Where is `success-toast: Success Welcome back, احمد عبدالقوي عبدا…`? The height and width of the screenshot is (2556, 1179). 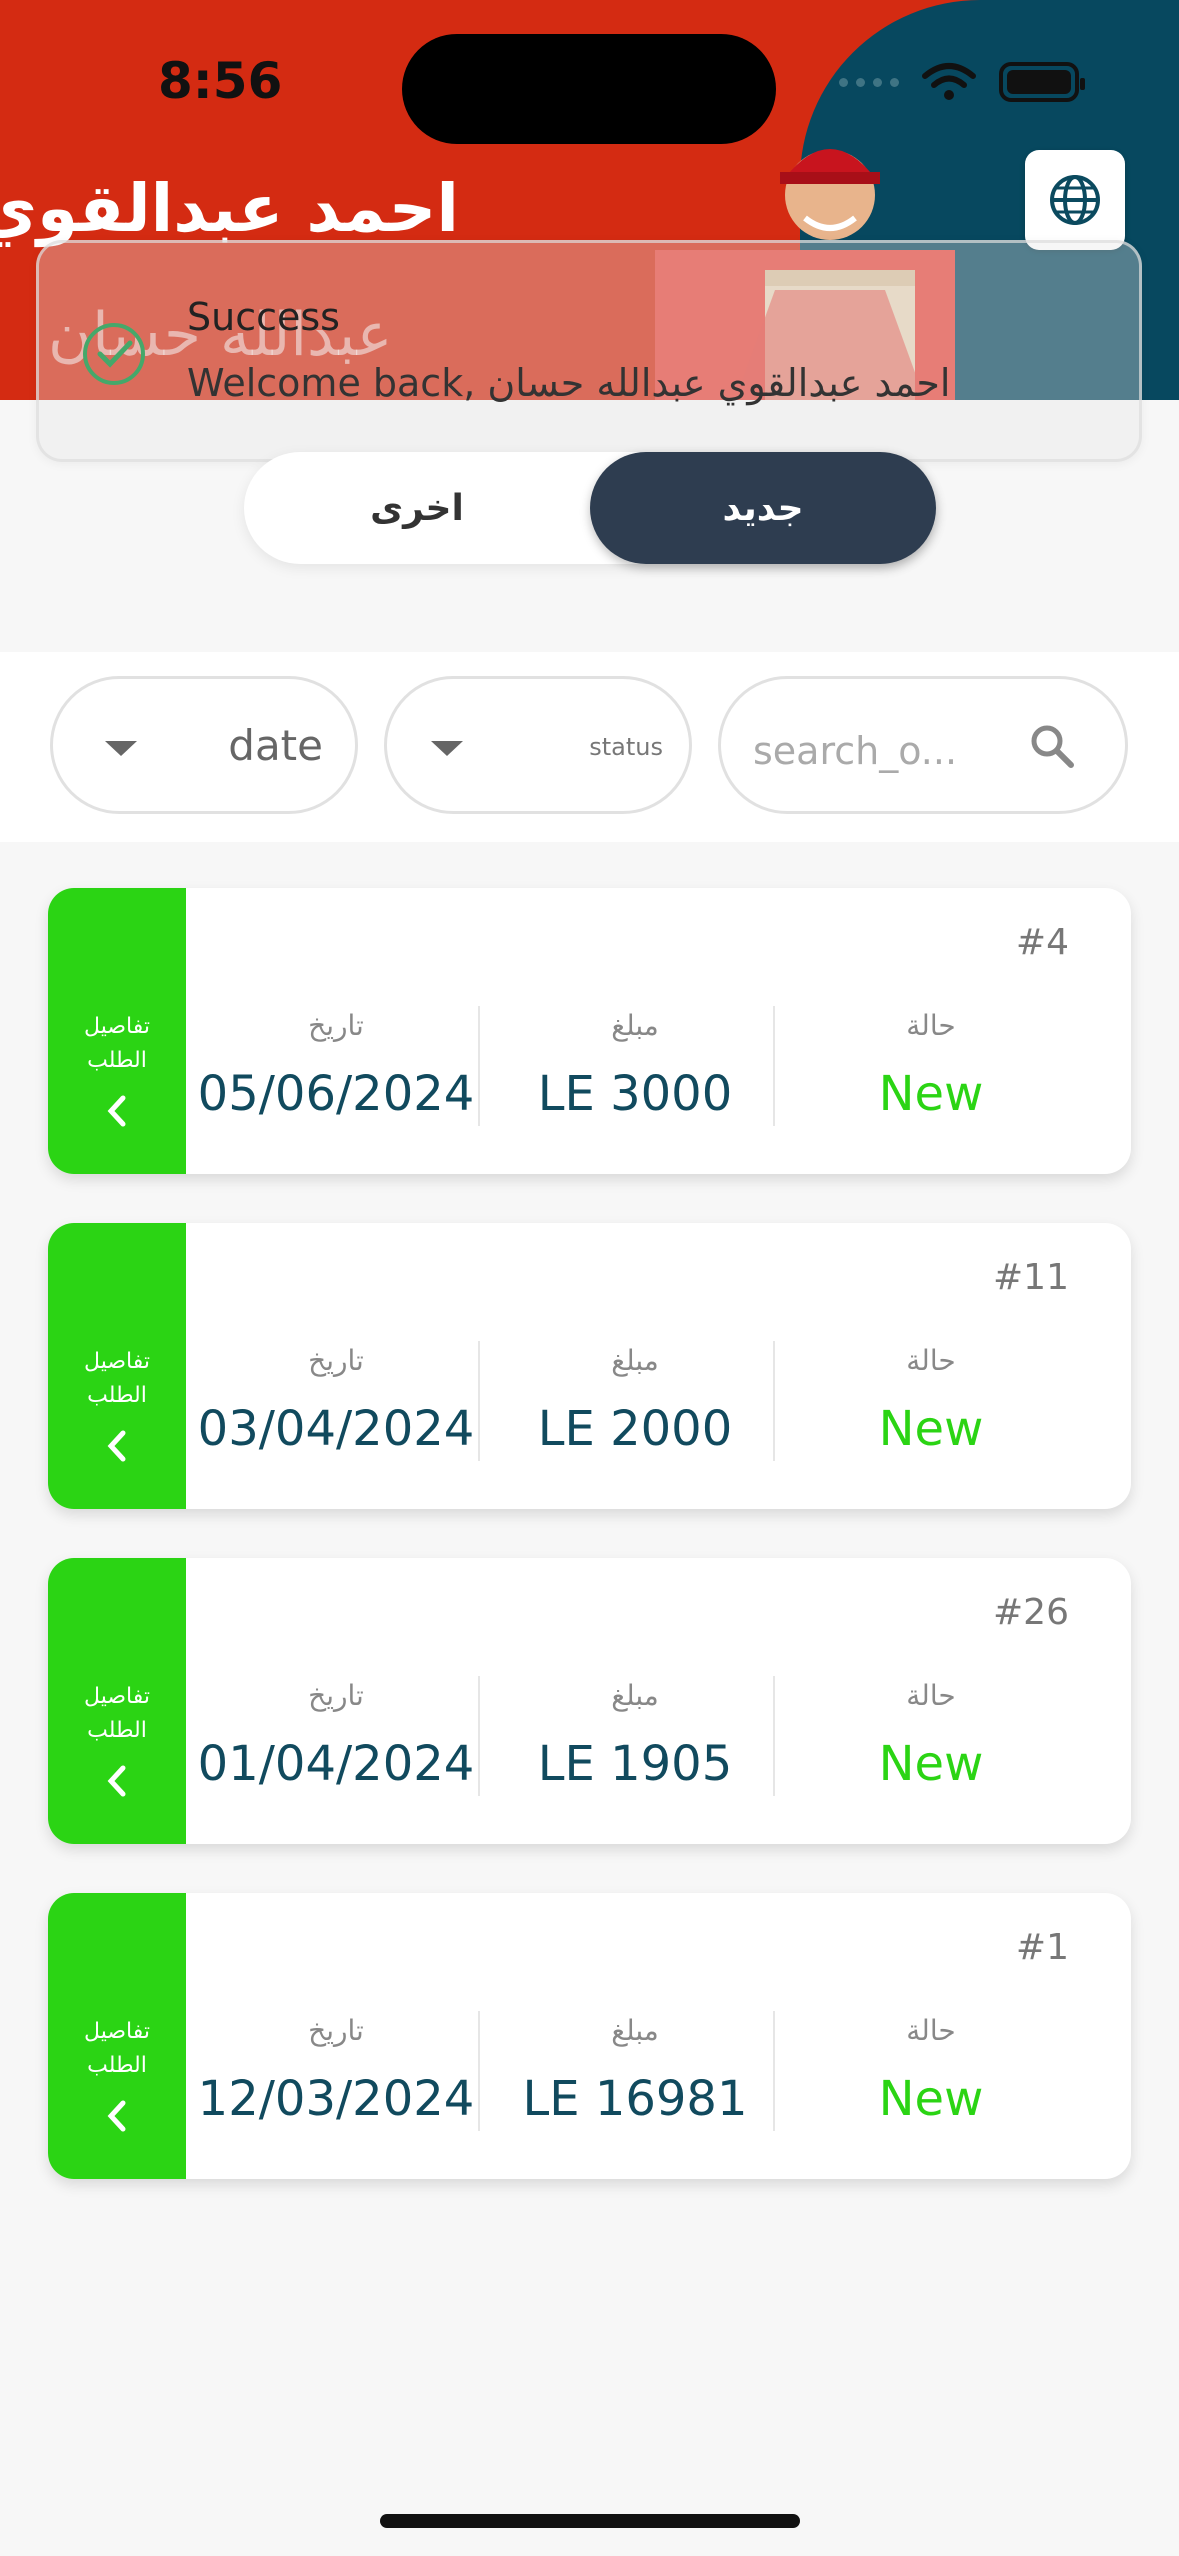
success-toast: Success Welcome back, احمد عبدالقوي عبدا… is located at coordinates (589, 351).